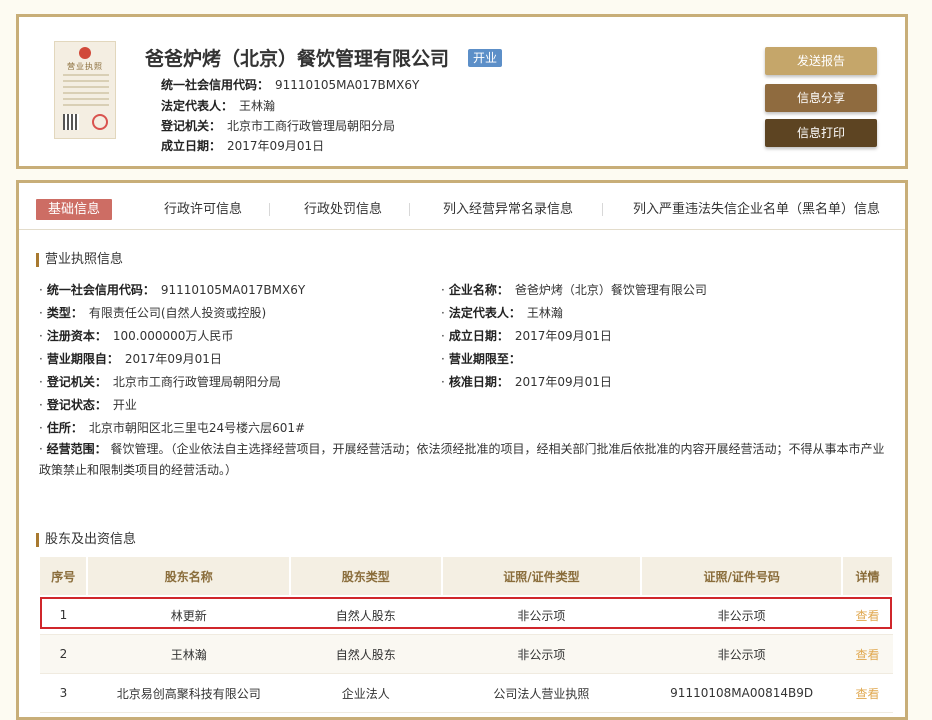 The width and height of the screenshot is (932, 720). I want to click on info-value: 100.000000万人民币, so click(173, 336).